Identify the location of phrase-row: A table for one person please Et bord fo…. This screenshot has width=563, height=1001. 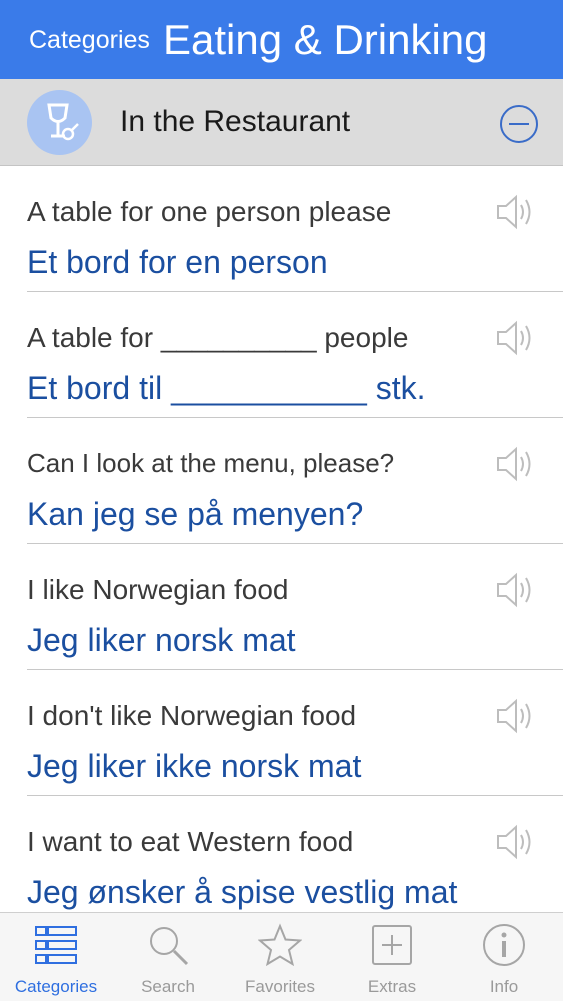
(281, 229).